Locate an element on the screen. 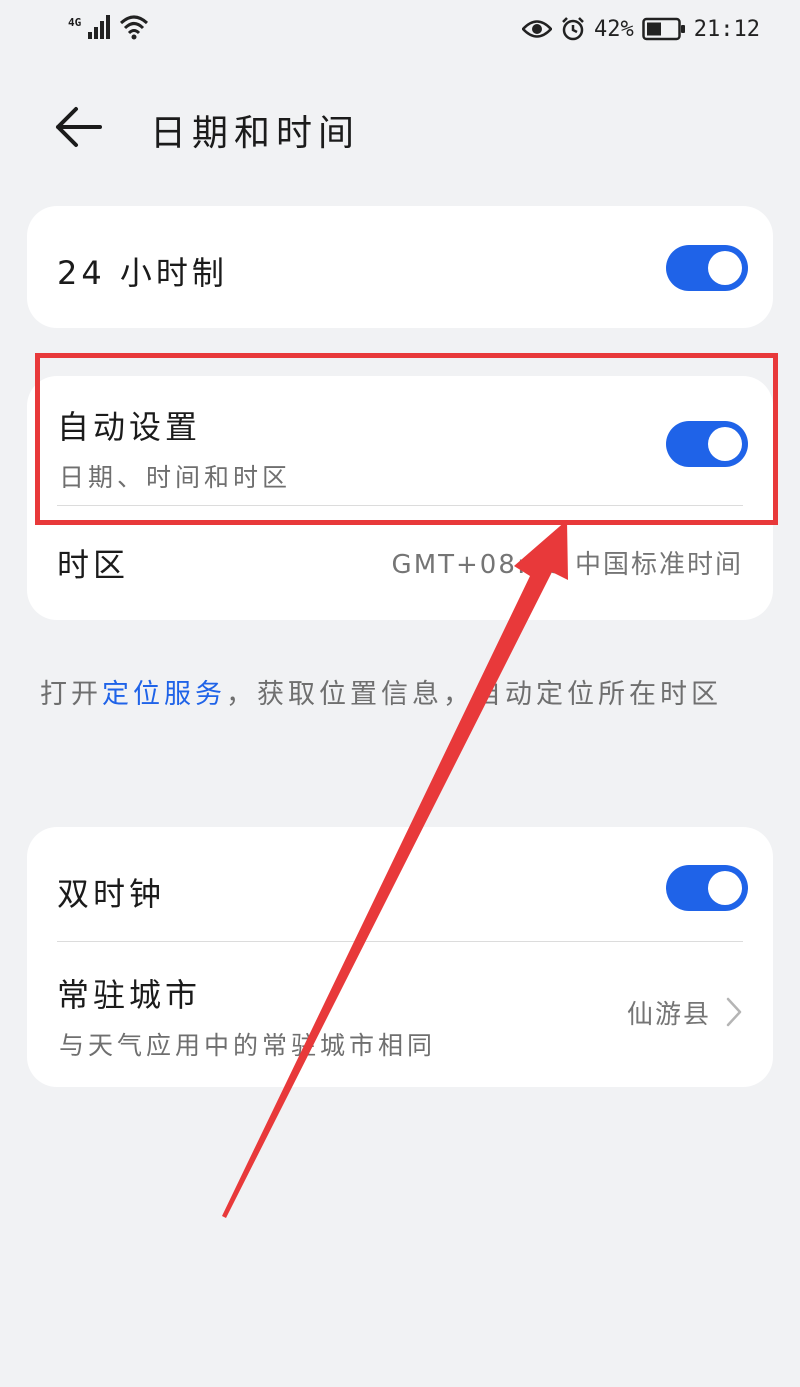  home-city-label: 常驻城市 is located at coordinates (129, 995).